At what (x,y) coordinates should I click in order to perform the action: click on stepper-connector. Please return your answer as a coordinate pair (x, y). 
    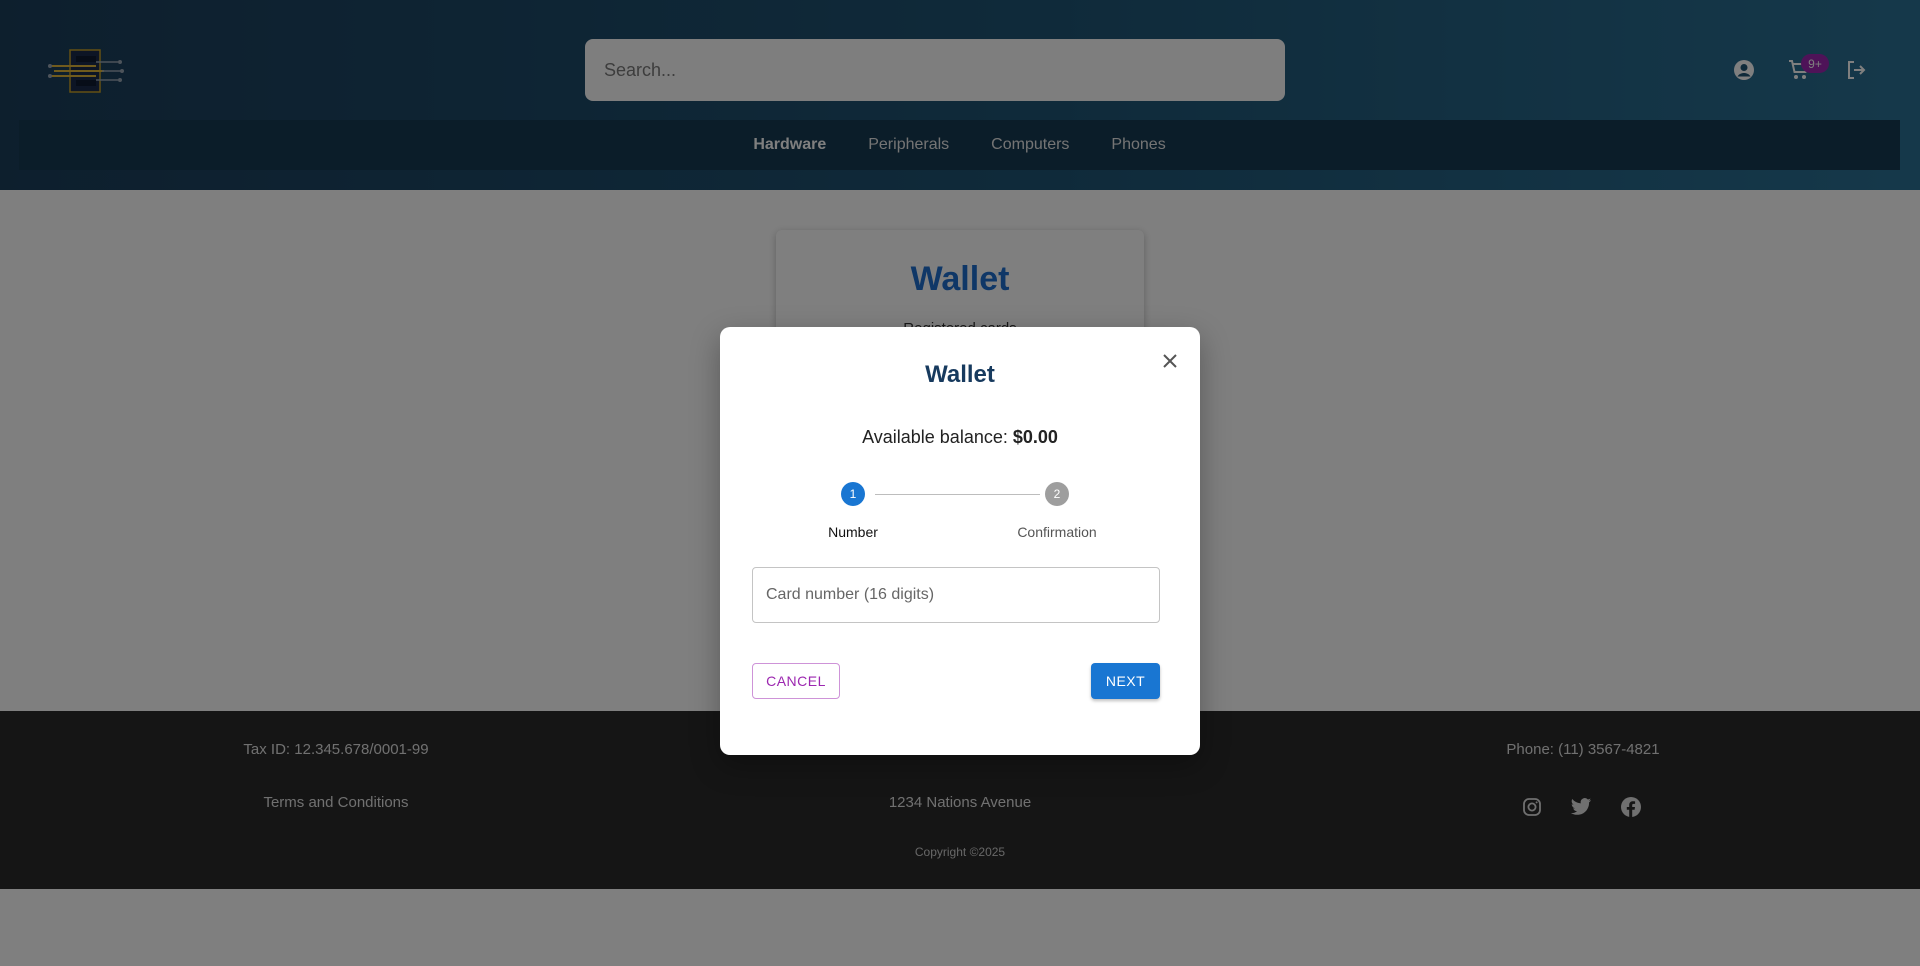
    Looking at the image, I should click on (957, 494).